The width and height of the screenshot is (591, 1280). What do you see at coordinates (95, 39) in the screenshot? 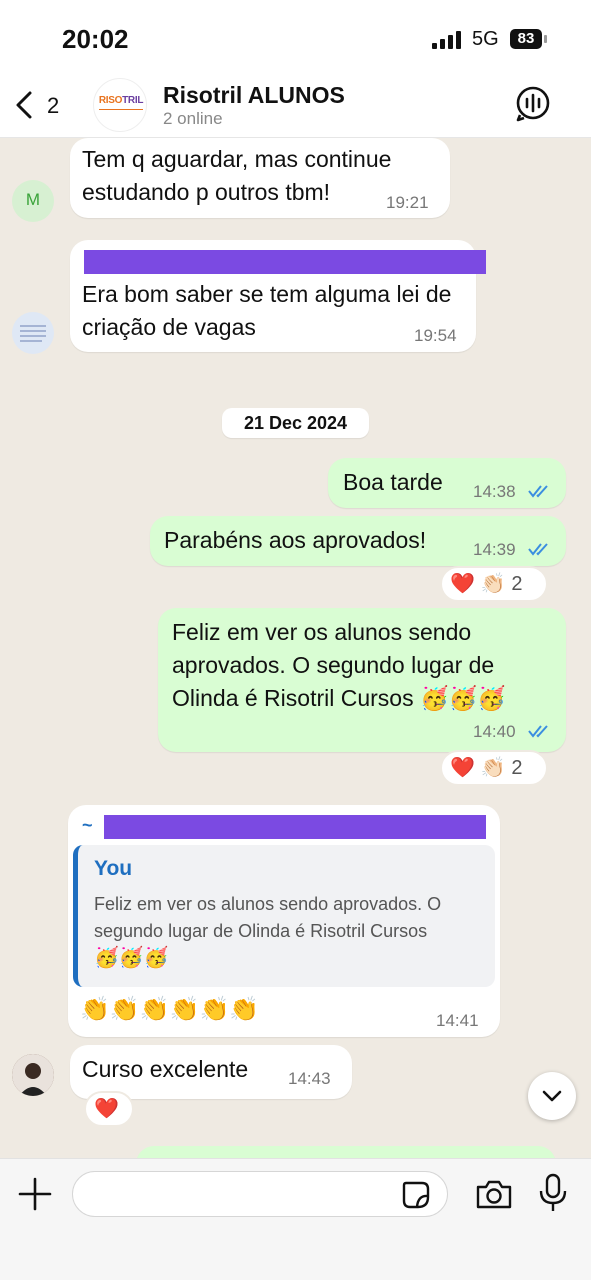
I see `status-time: 20:02` at bounding box center [95, 39].